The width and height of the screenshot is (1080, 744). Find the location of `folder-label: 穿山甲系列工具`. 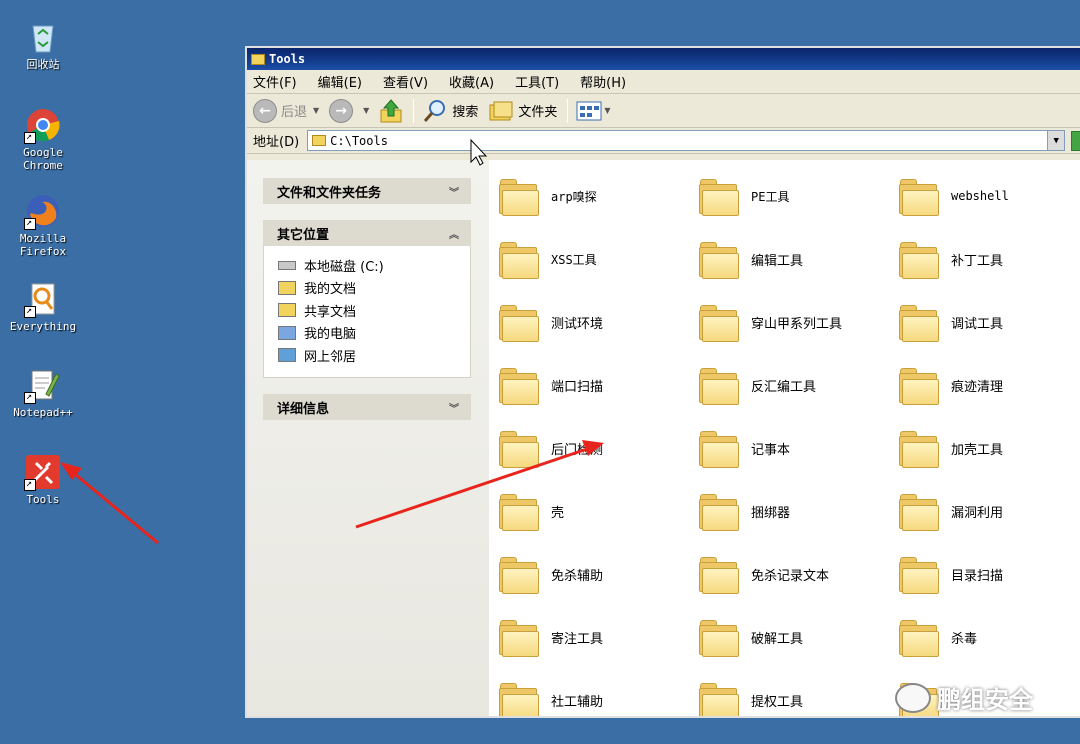

folder-label: 穿山甲系列工具 is located at coordinates (797, 324).